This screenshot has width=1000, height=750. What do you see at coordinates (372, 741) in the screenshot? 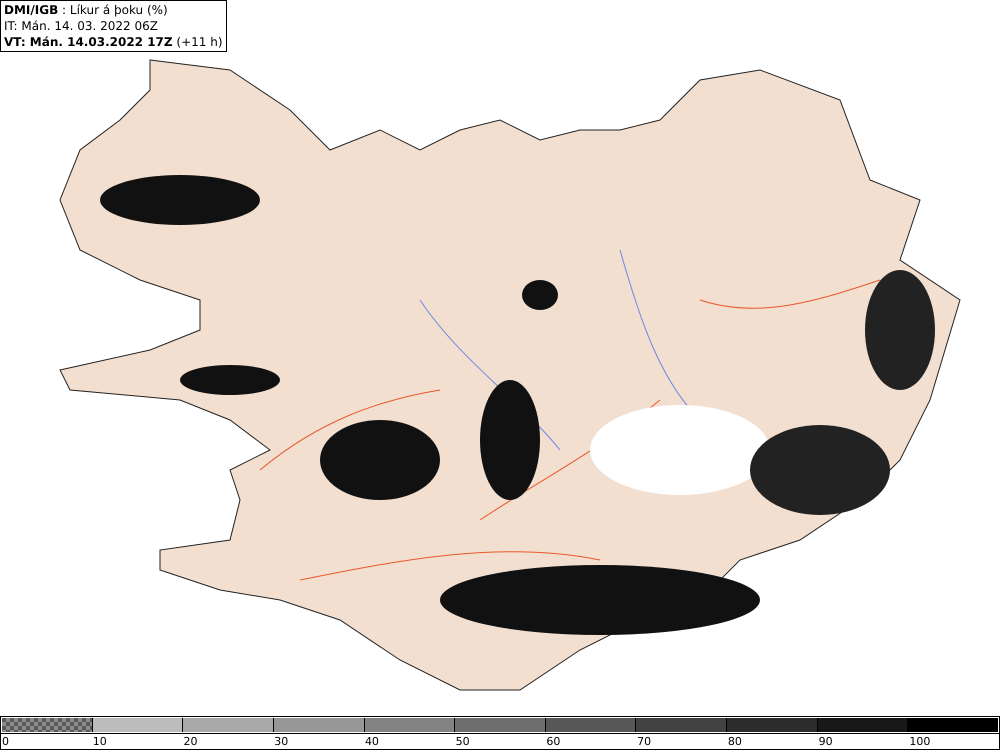
I see `scale-label: 40` at bounding box center [372, 741].